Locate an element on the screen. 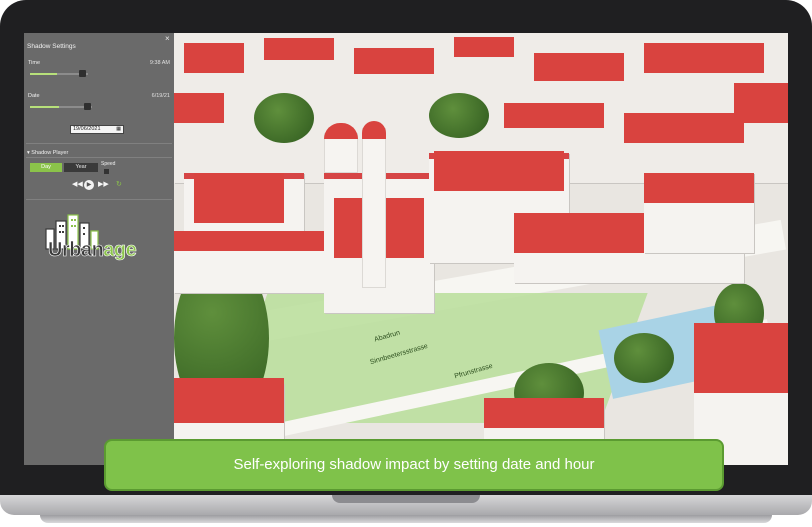 The image size is (812, 527). year-toggle-button: Year is located at coordinates (81, 167).